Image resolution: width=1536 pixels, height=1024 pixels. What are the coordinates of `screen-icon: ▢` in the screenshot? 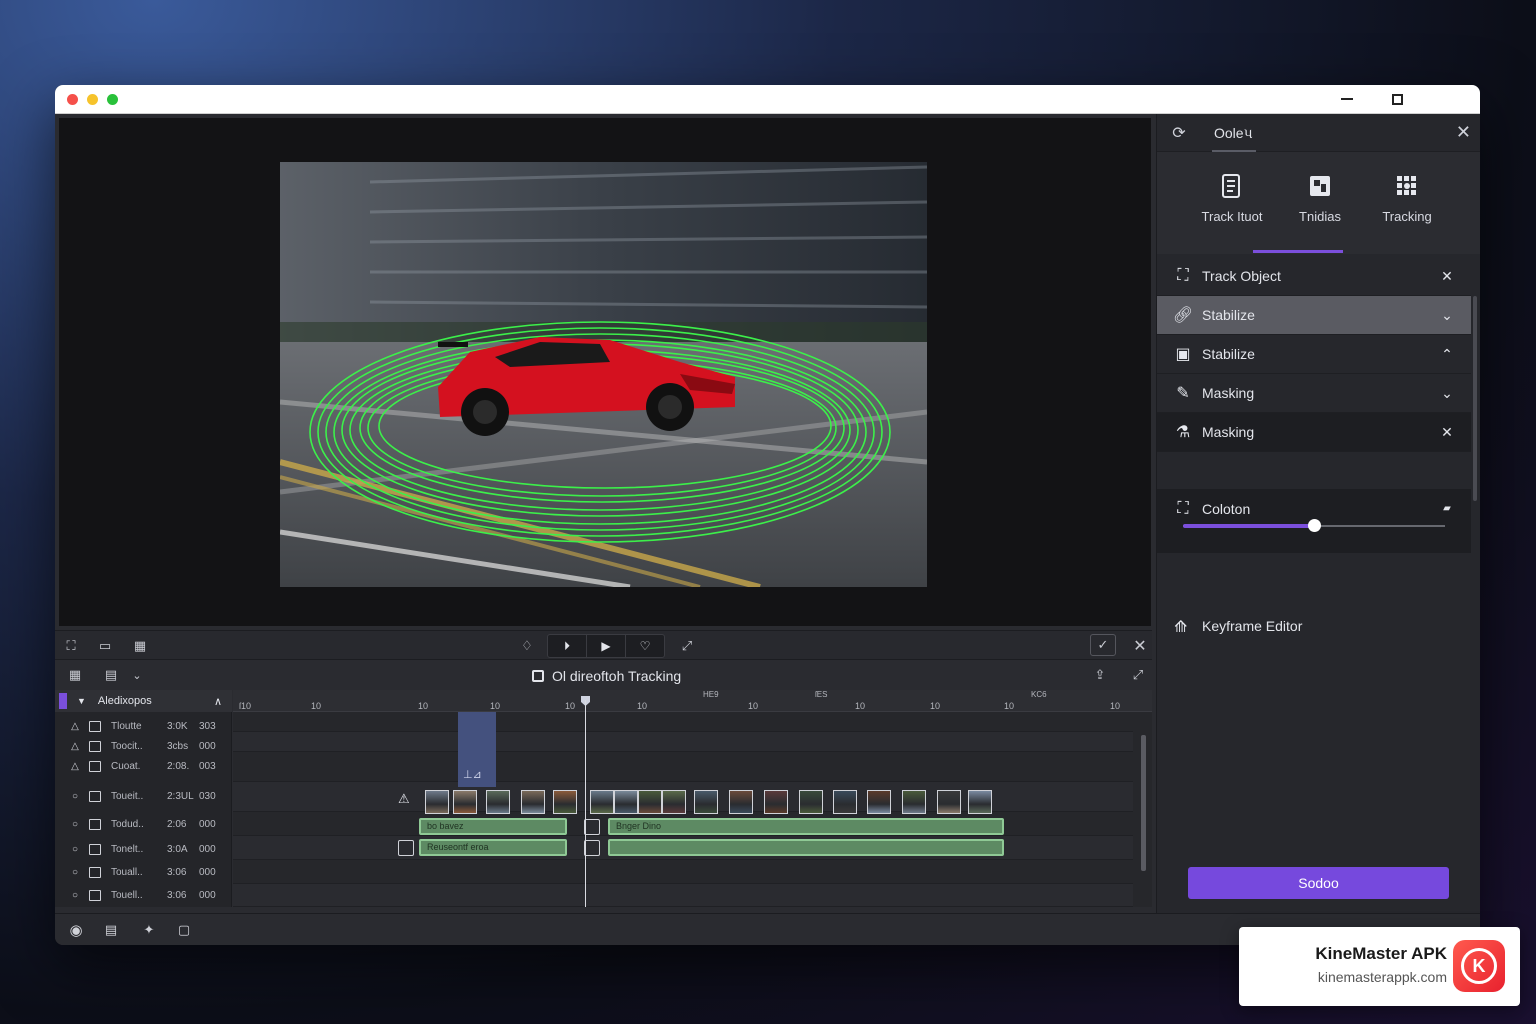 It's located at (184, 930).